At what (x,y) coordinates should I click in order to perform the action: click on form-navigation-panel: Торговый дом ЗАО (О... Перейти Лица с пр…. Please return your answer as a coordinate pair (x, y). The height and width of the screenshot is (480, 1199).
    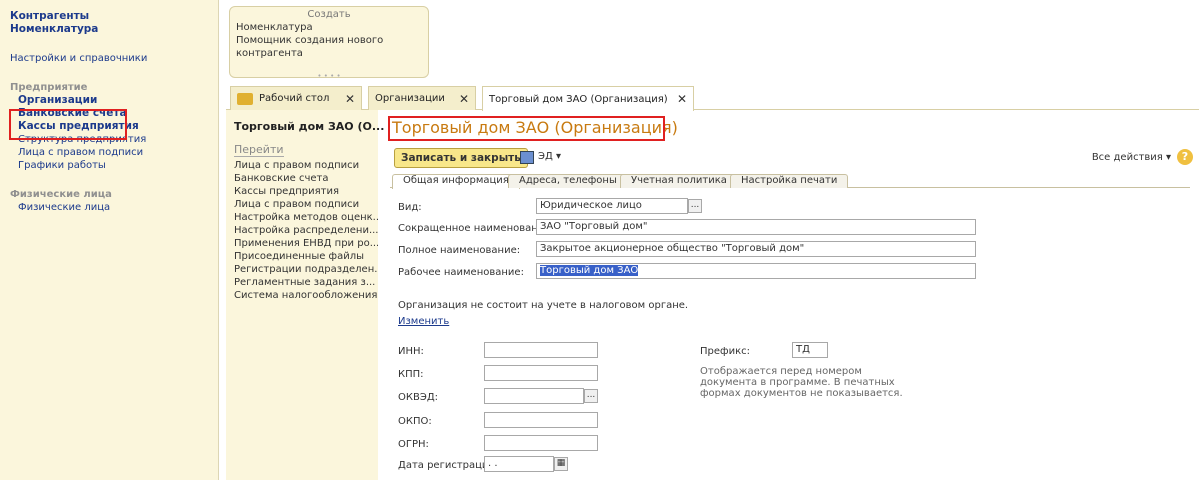
    Looking at the image, I should click on (305, 295).